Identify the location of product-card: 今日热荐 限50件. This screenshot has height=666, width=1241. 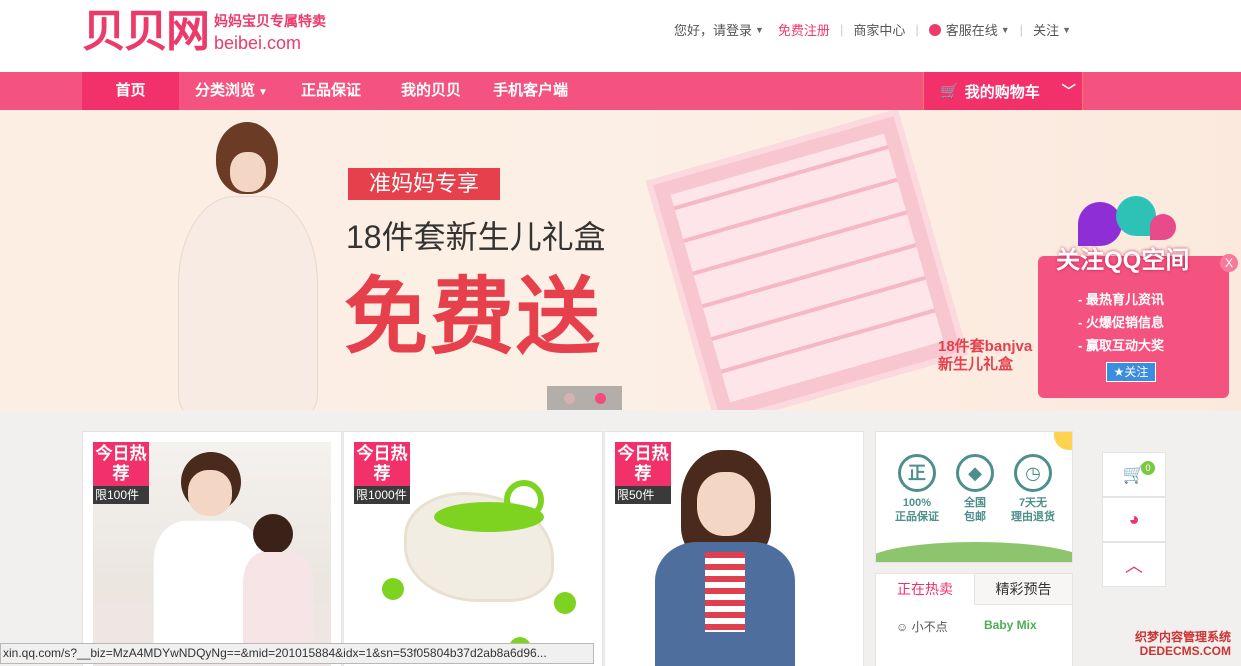
(734, 548).